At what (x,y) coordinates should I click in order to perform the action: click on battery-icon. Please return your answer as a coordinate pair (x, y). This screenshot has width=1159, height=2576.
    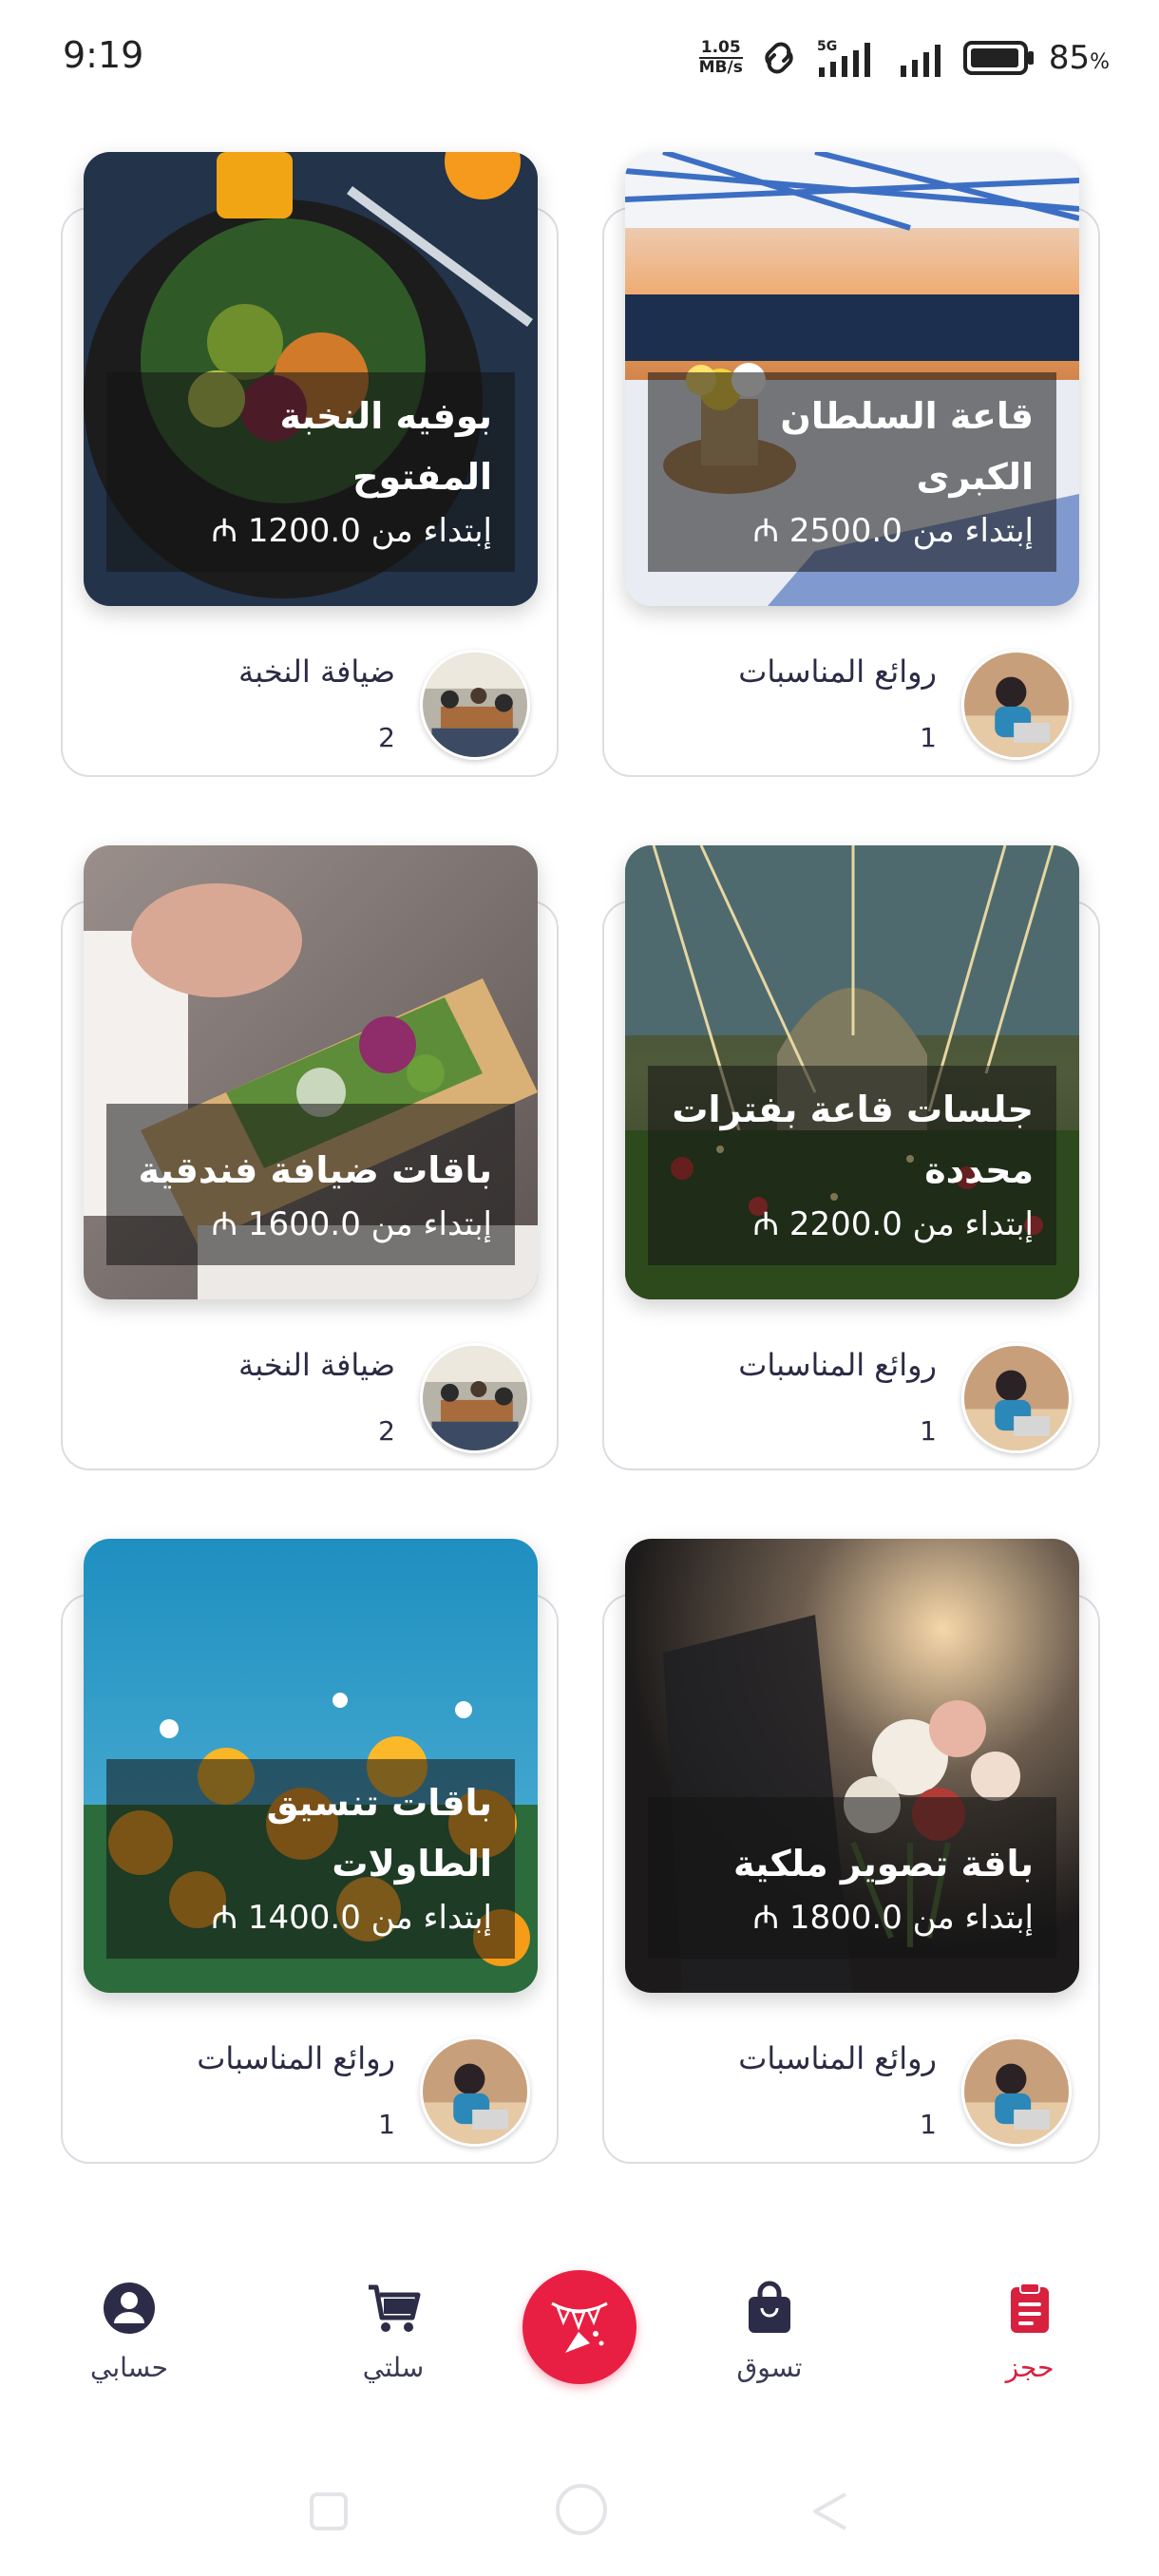
    Looking at the image, I should click on (999, 58).